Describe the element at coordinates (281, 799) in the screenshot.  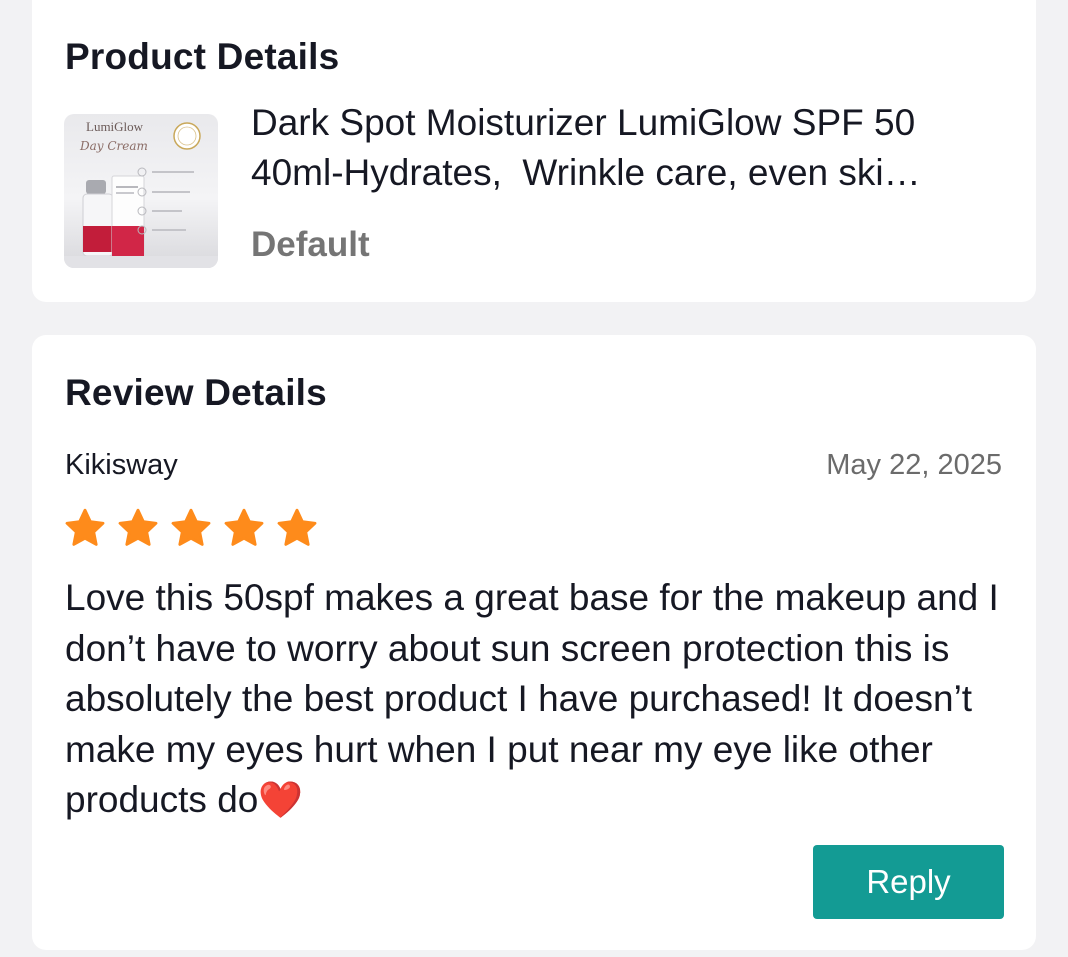
I see `heart-emoji-icon: ❤️` at that location.